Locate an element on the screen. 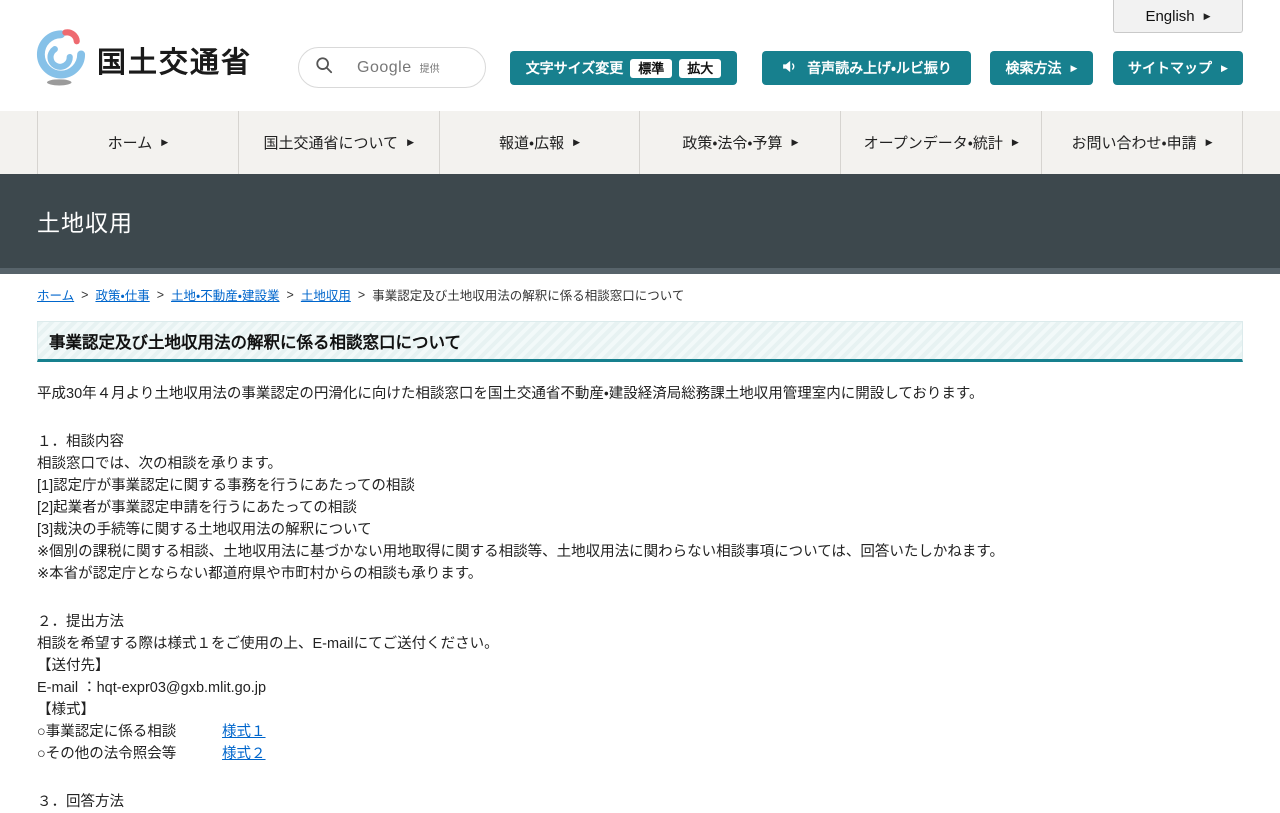  nav-item-label: お問い合わせ・申請 is located at coordinates (1134, 143).